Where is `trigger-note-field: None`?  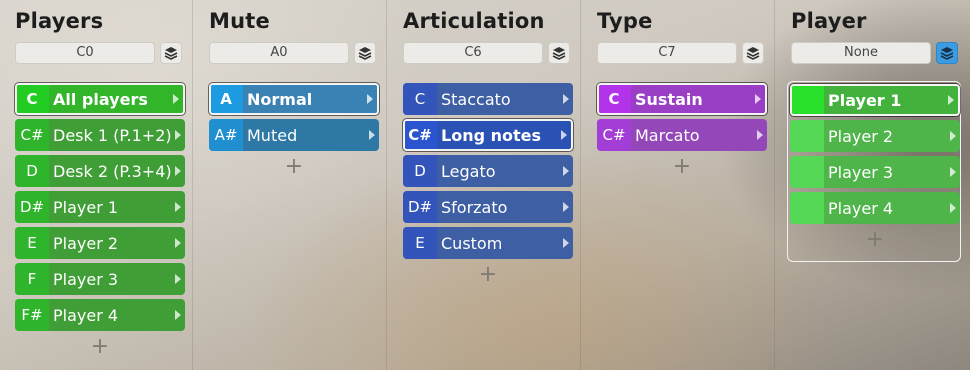 trigger-note-field: None is located at coordinates (861, 53).